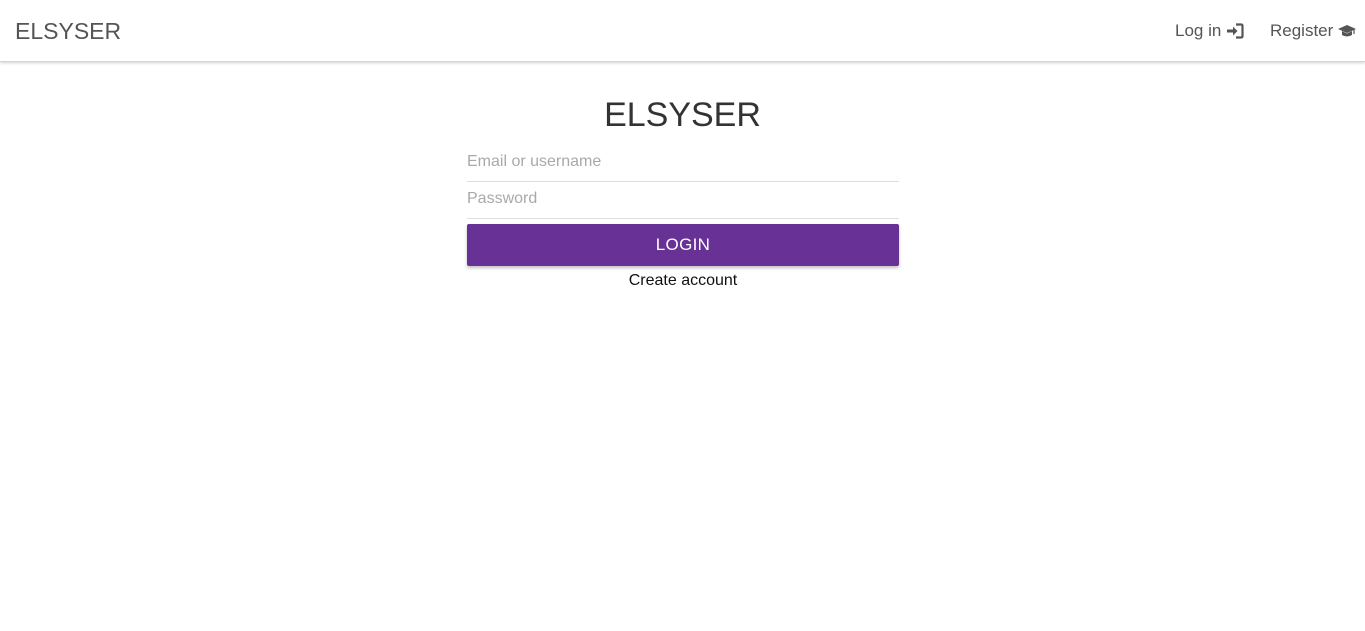  I want to click on username-input, so click(683, 162).